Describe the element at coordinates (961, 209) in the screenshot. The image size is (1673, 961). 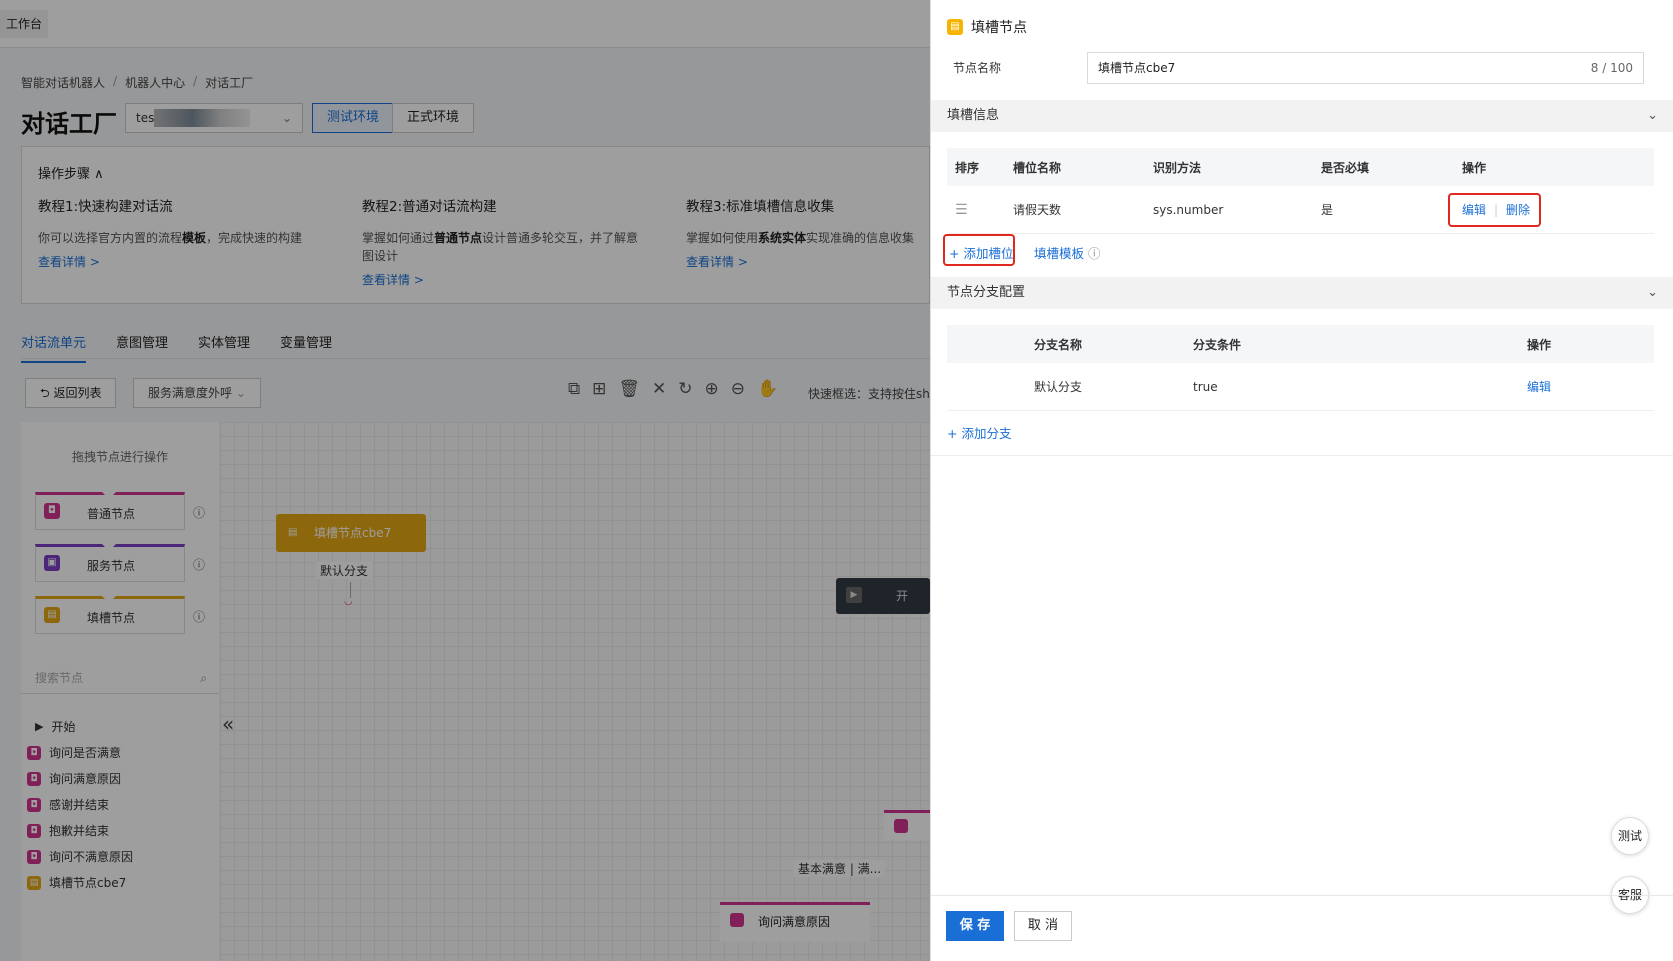
I see `drag-handle-icon: ☰` at that location.